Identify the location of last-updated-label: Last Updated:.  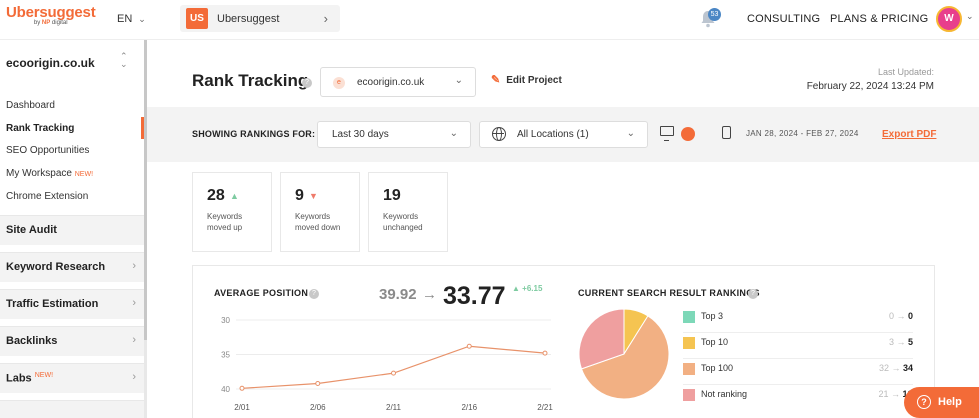
(905, 72).